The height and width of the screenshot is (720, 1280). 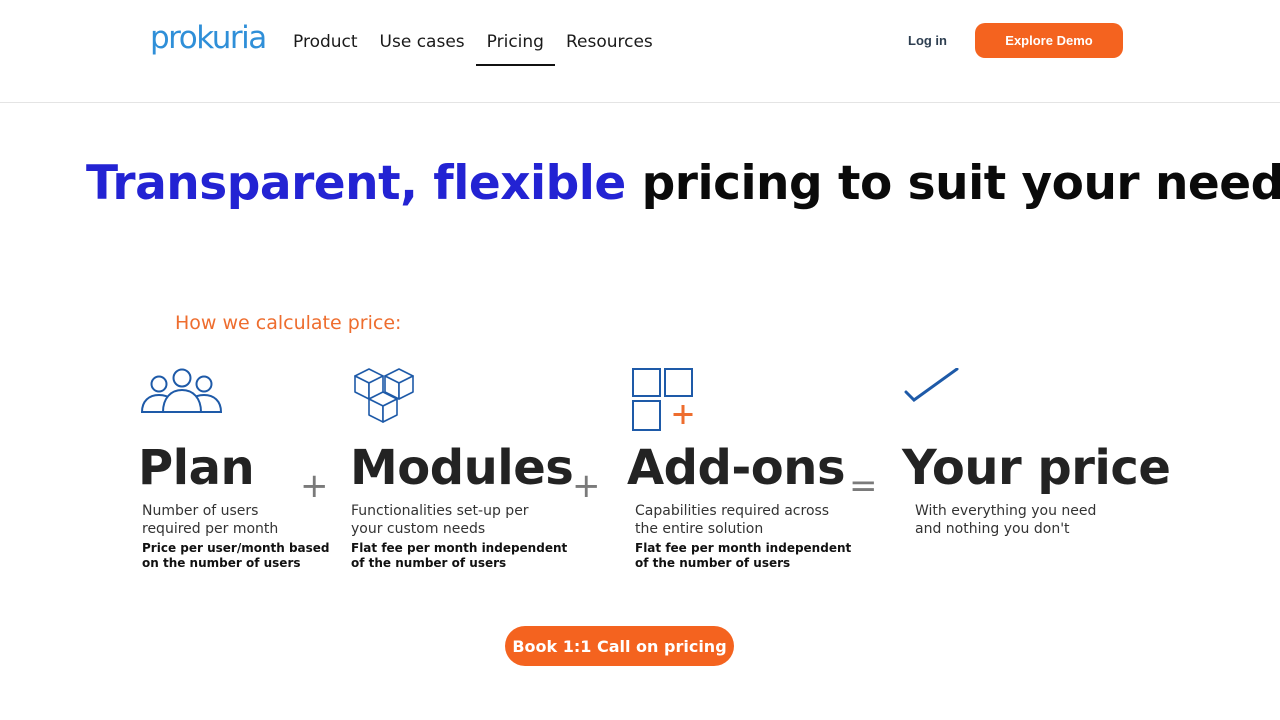 I want to click on addons-note-line: Flat fee per month independent, so click(x=743, y=548).